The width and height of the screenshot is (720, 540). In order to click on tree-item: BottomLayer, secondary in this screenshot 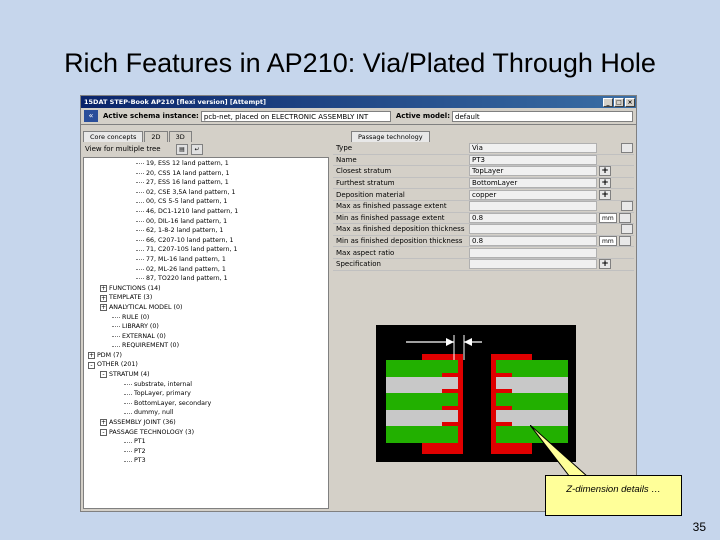, I will do `click(206, 404)`.